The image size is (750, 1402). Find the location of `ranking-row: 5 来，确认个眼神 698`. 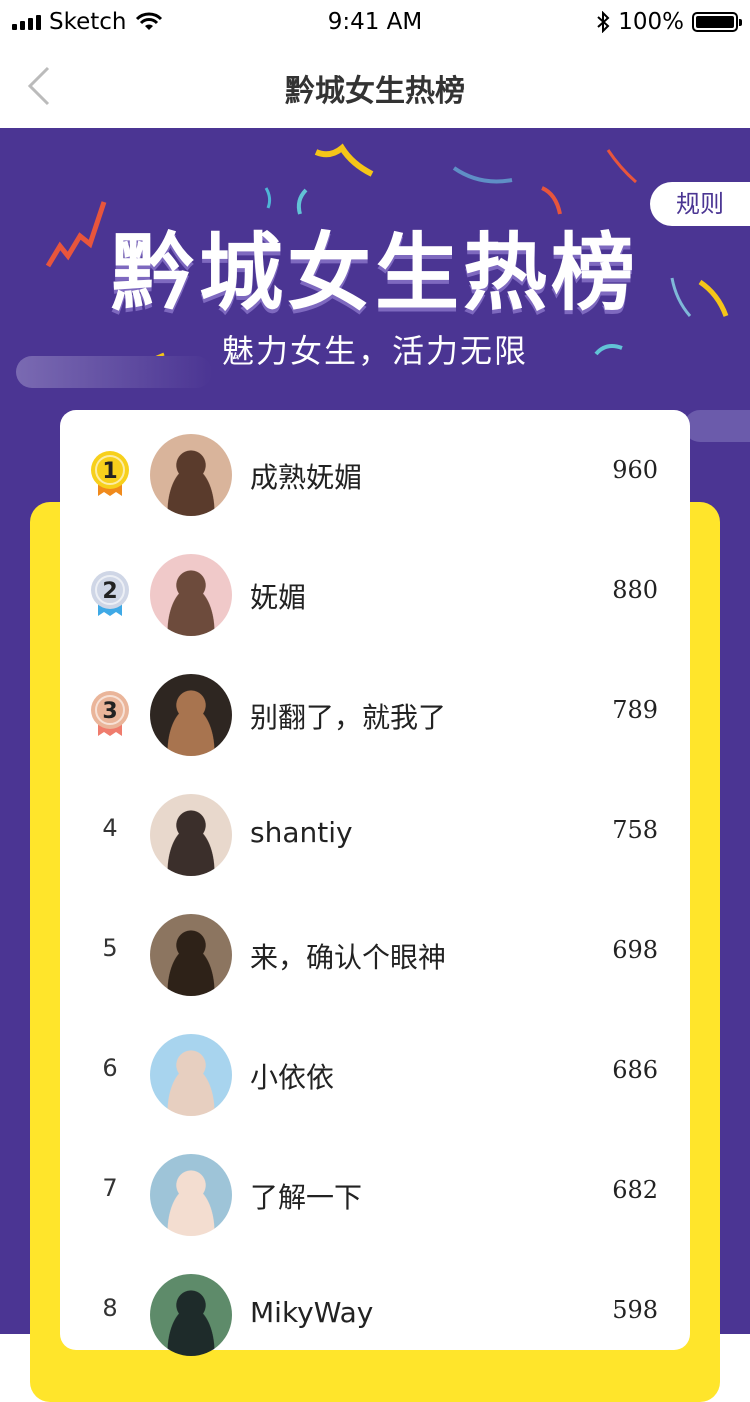

ranking-row: 5 来，确认个眼神 698 is located at coordinates (375, 950).